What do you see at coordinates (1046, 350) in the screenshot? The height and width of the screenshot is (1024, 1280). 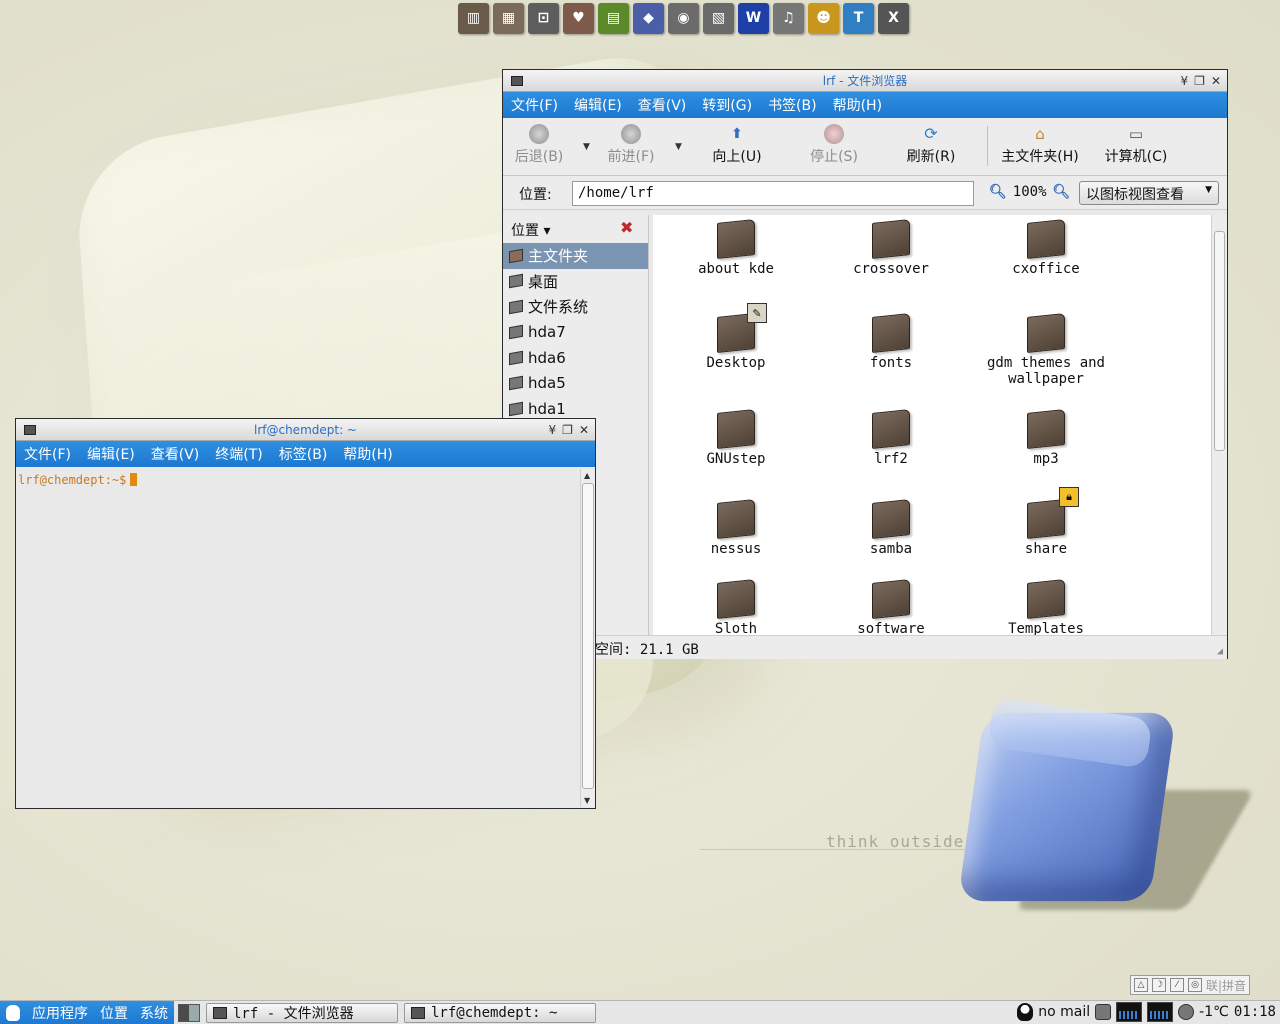 I see `folder-item: gdm themes and wallpaper` at bounding box center [1046, 350].